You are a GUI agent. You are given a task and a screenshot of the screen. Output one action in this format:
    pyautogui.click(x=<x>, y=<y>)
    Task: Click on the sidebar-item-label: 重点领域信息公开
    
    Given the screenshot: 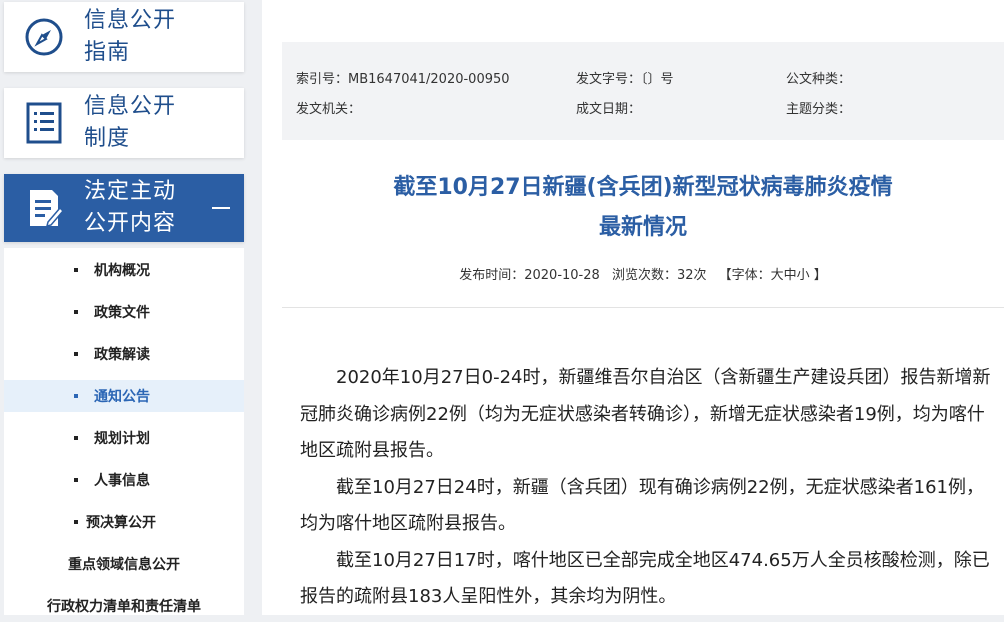 What is the action you would take?
    pyautogui.click(x=124, y=565)
    